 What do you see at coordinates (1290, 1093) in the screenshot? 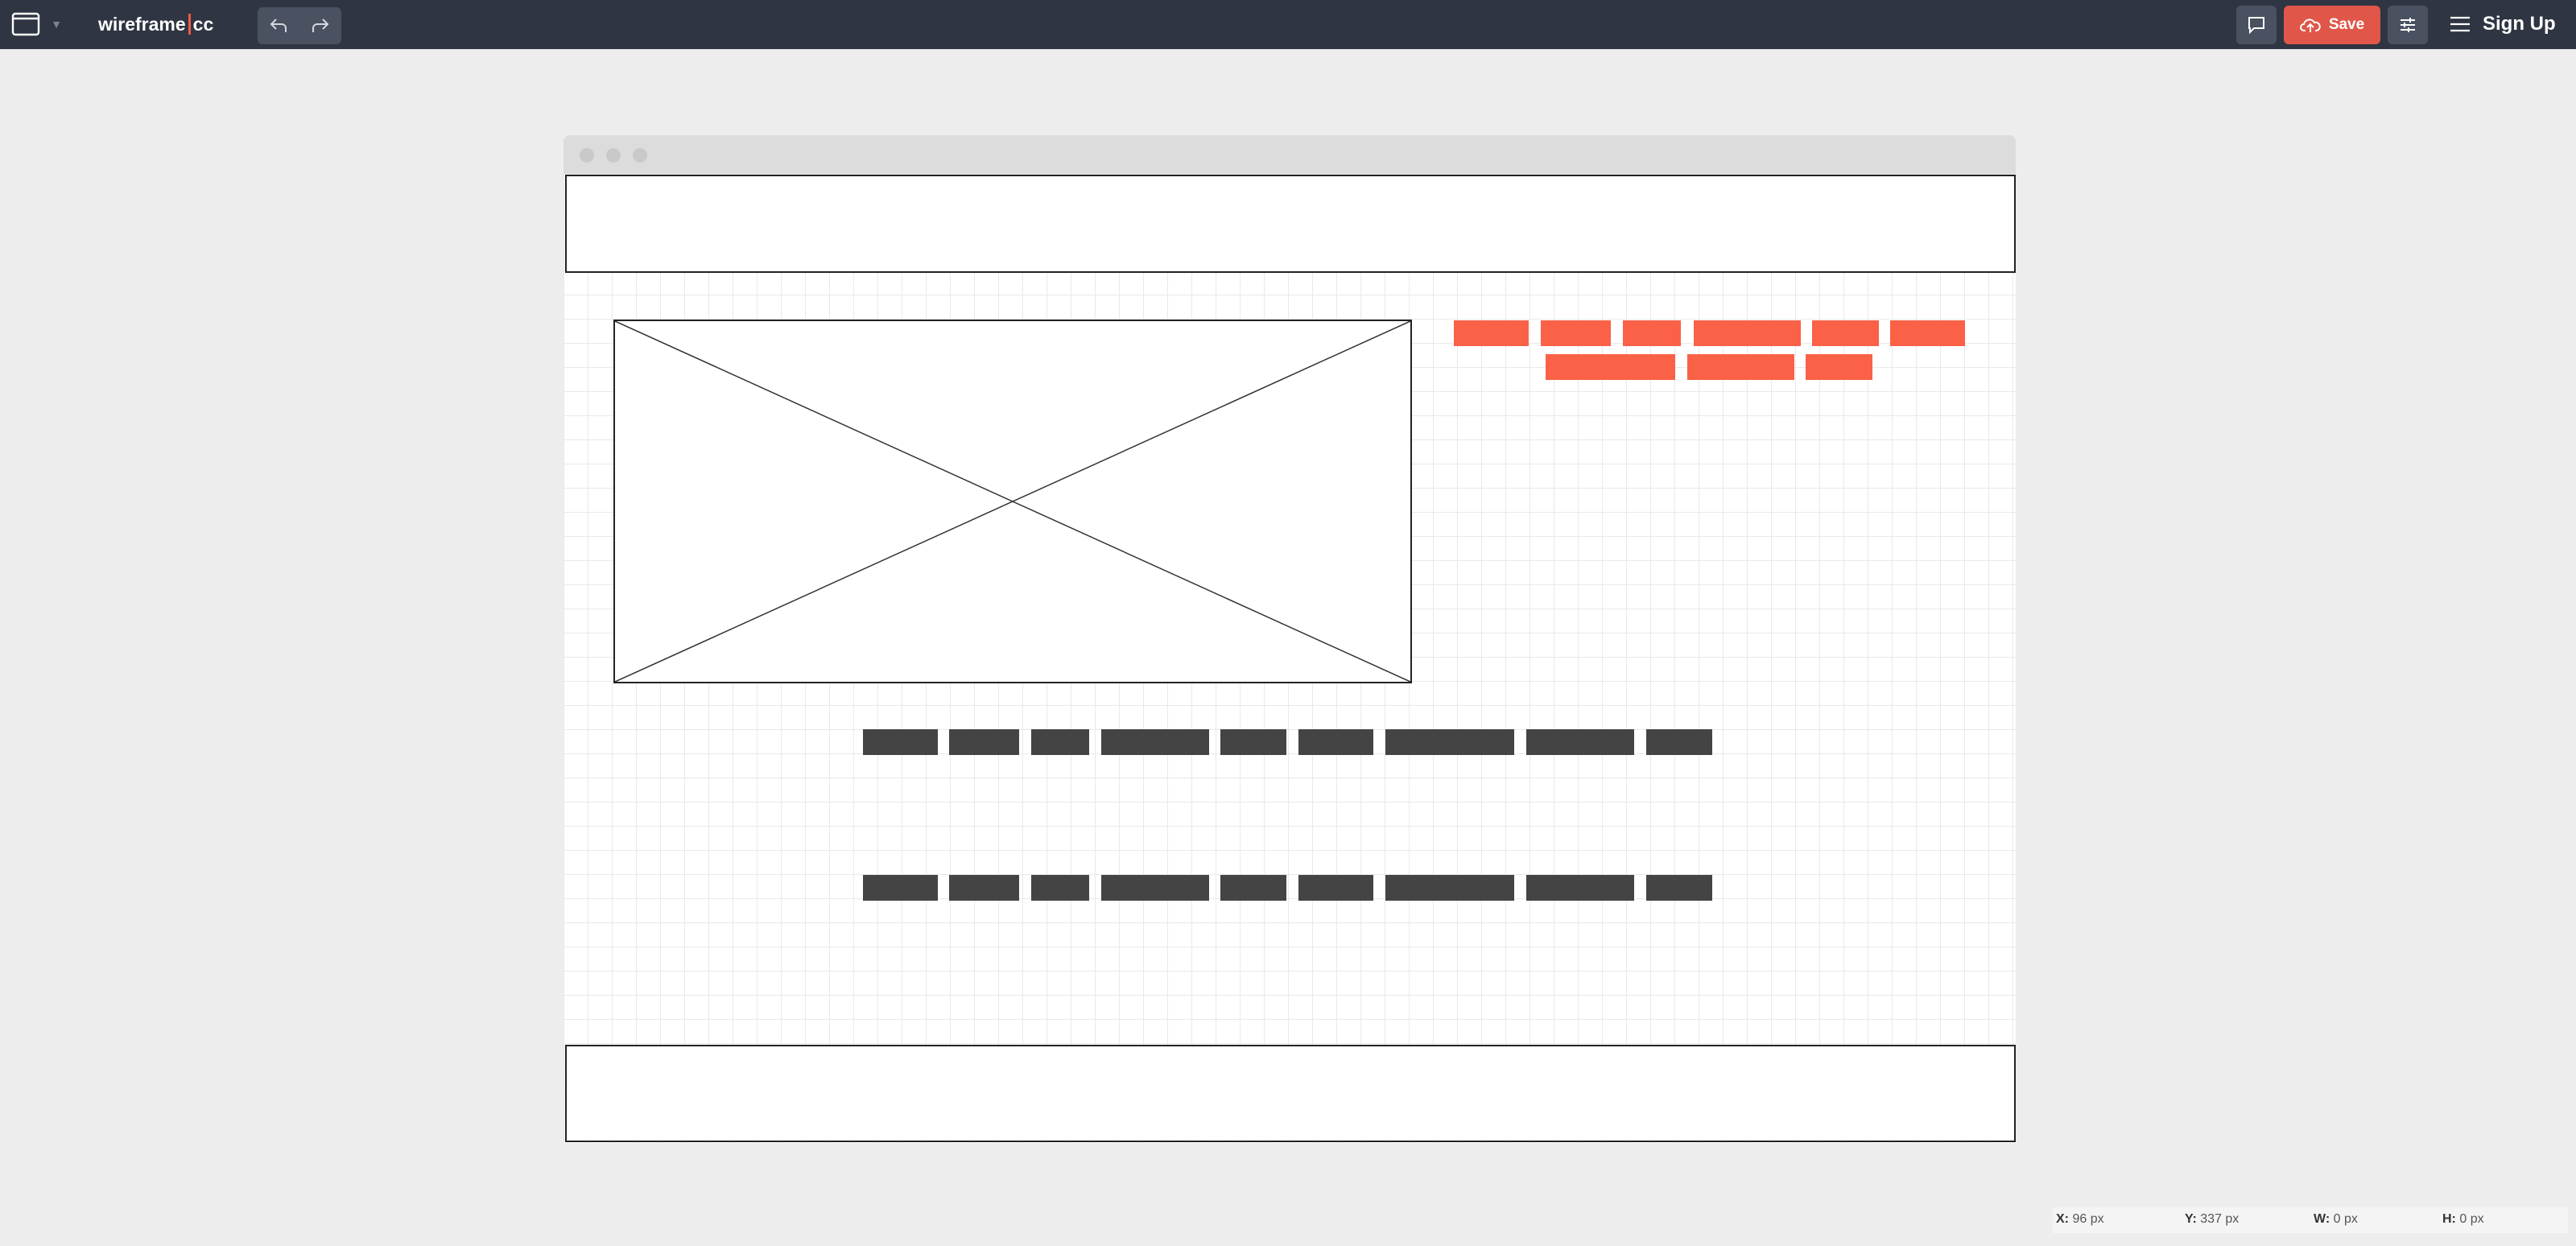
I see `footer-placeholder` at bounding box center [1290, 1093].